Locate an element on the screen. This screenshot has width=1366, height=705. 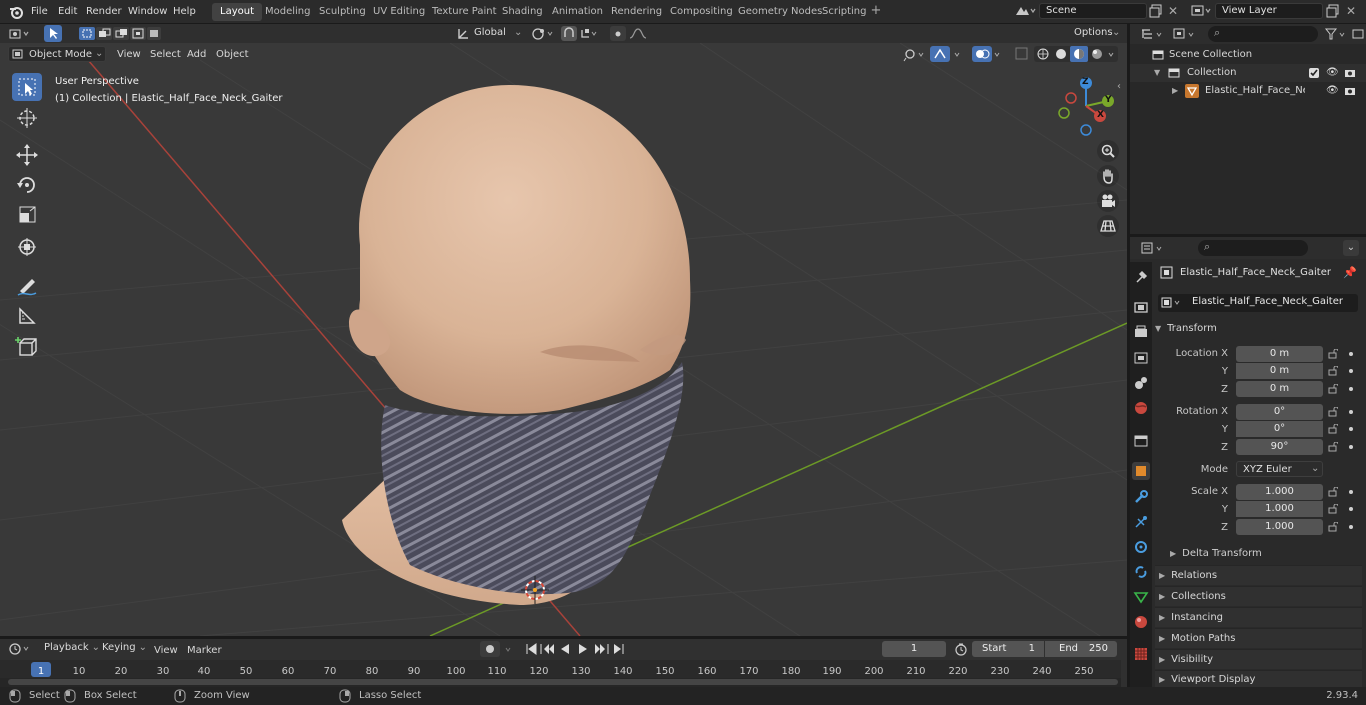
outliner-editor-type-icon is located at coordinates (1154, 34).